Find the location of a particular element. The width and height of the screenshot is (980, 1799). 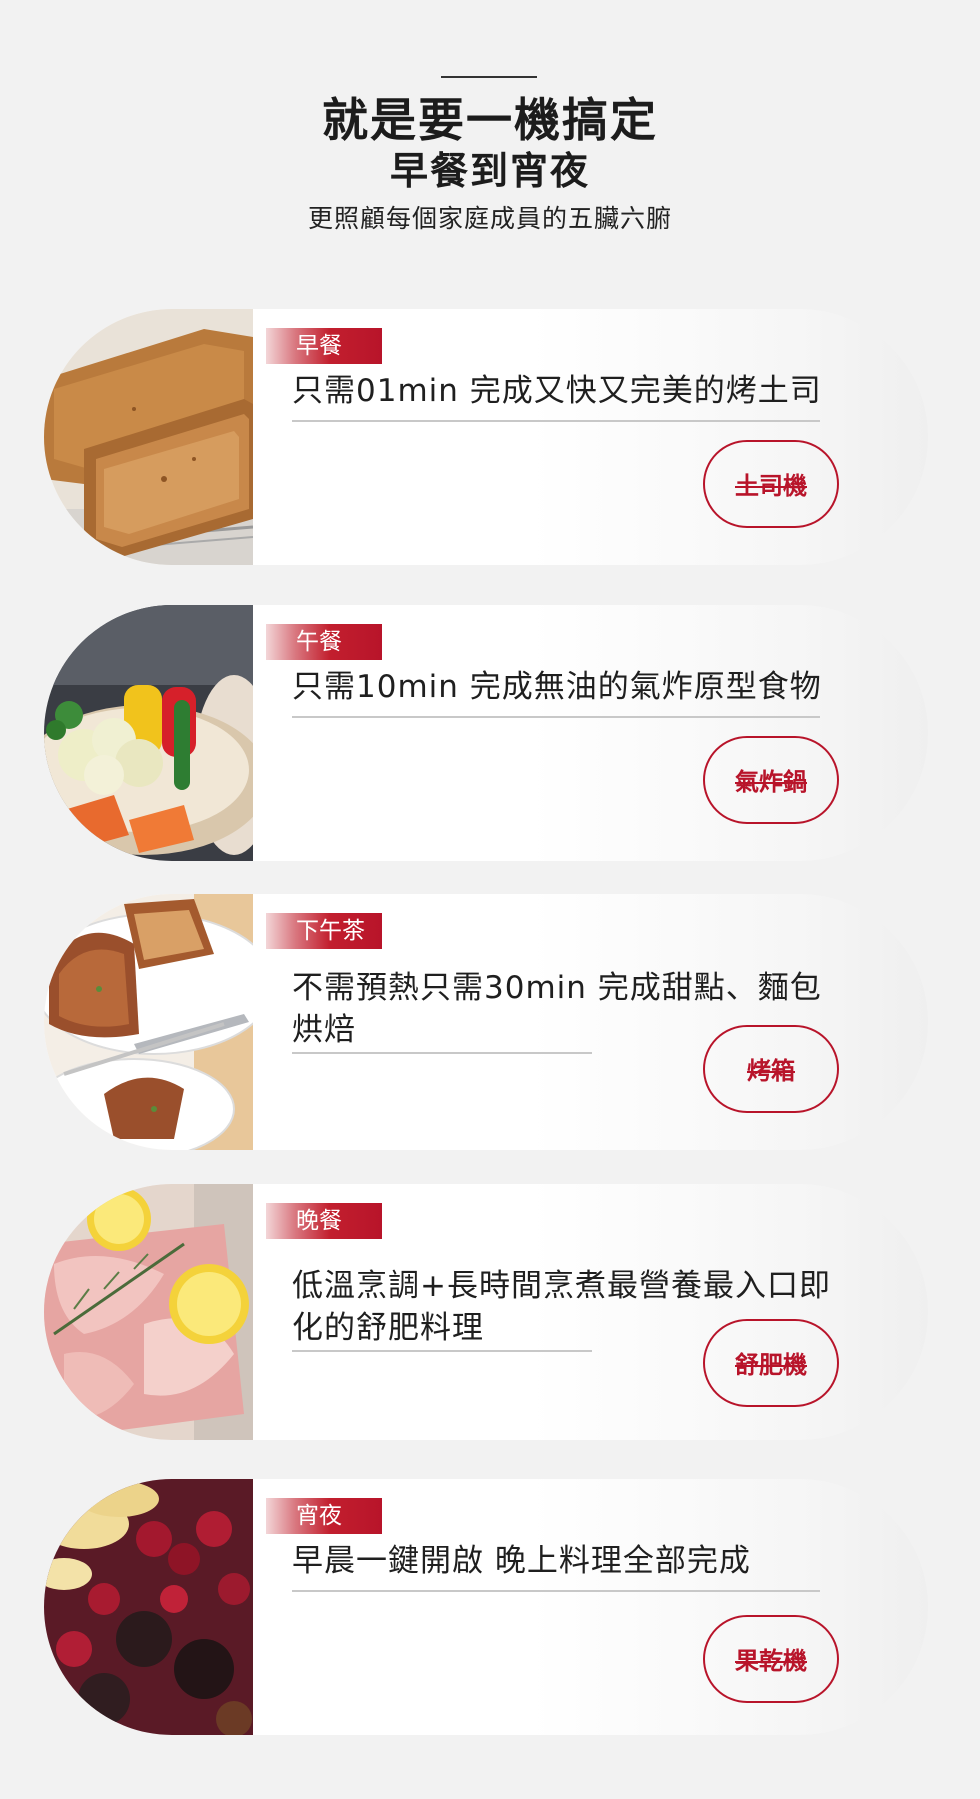

meal-card-afternoon-tea: 下午茶 不需預熱只需30min 完成甜點、麵包烘焙 烤箱 is located at coordinates (486, 1022).